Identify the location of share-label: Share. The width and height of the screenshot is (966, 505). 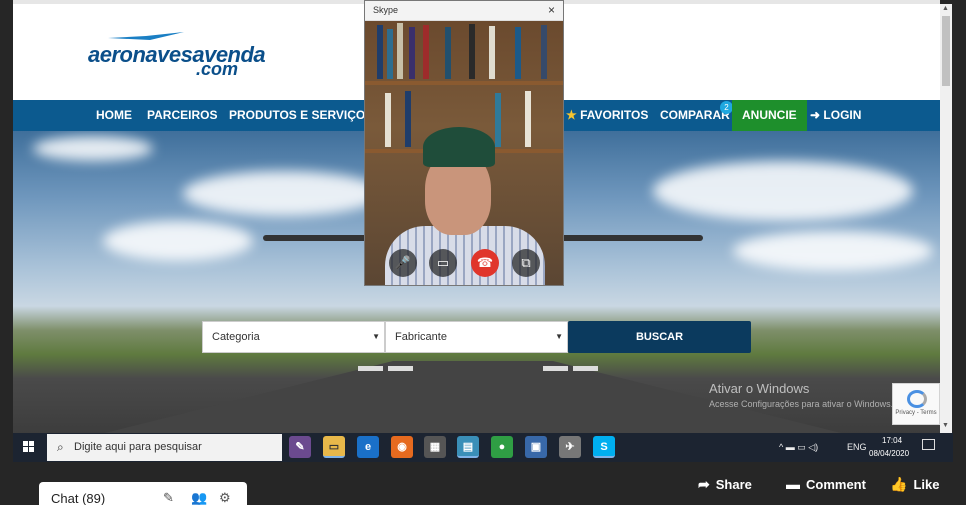
(733, 484).